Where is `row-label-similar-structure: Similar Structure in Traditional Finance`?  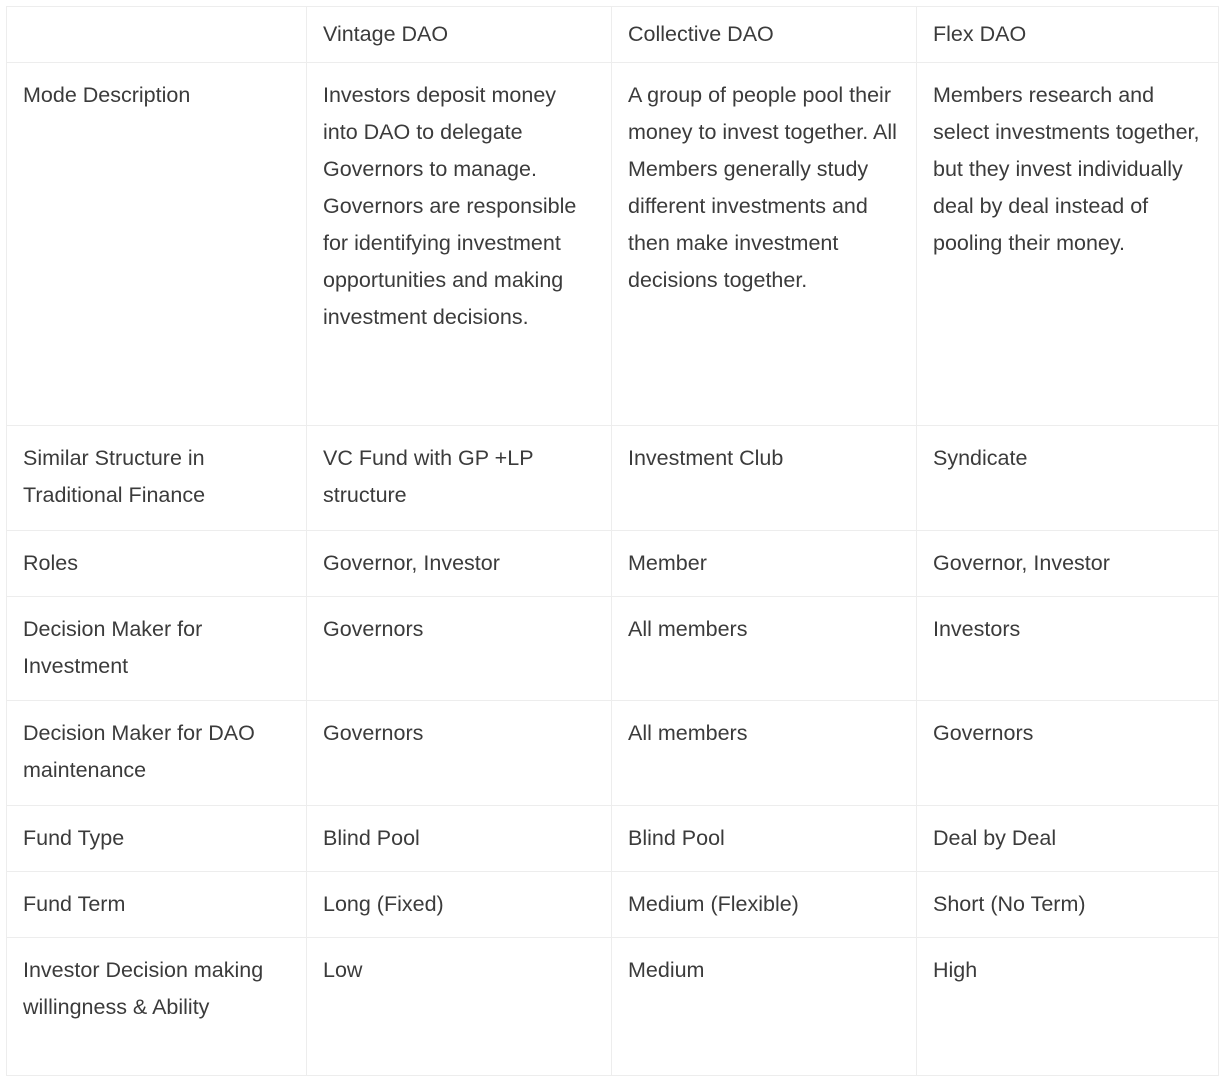 row-label-similar-structure: Similar Structure in Traditional Finance is located at coordinates (156, 478).